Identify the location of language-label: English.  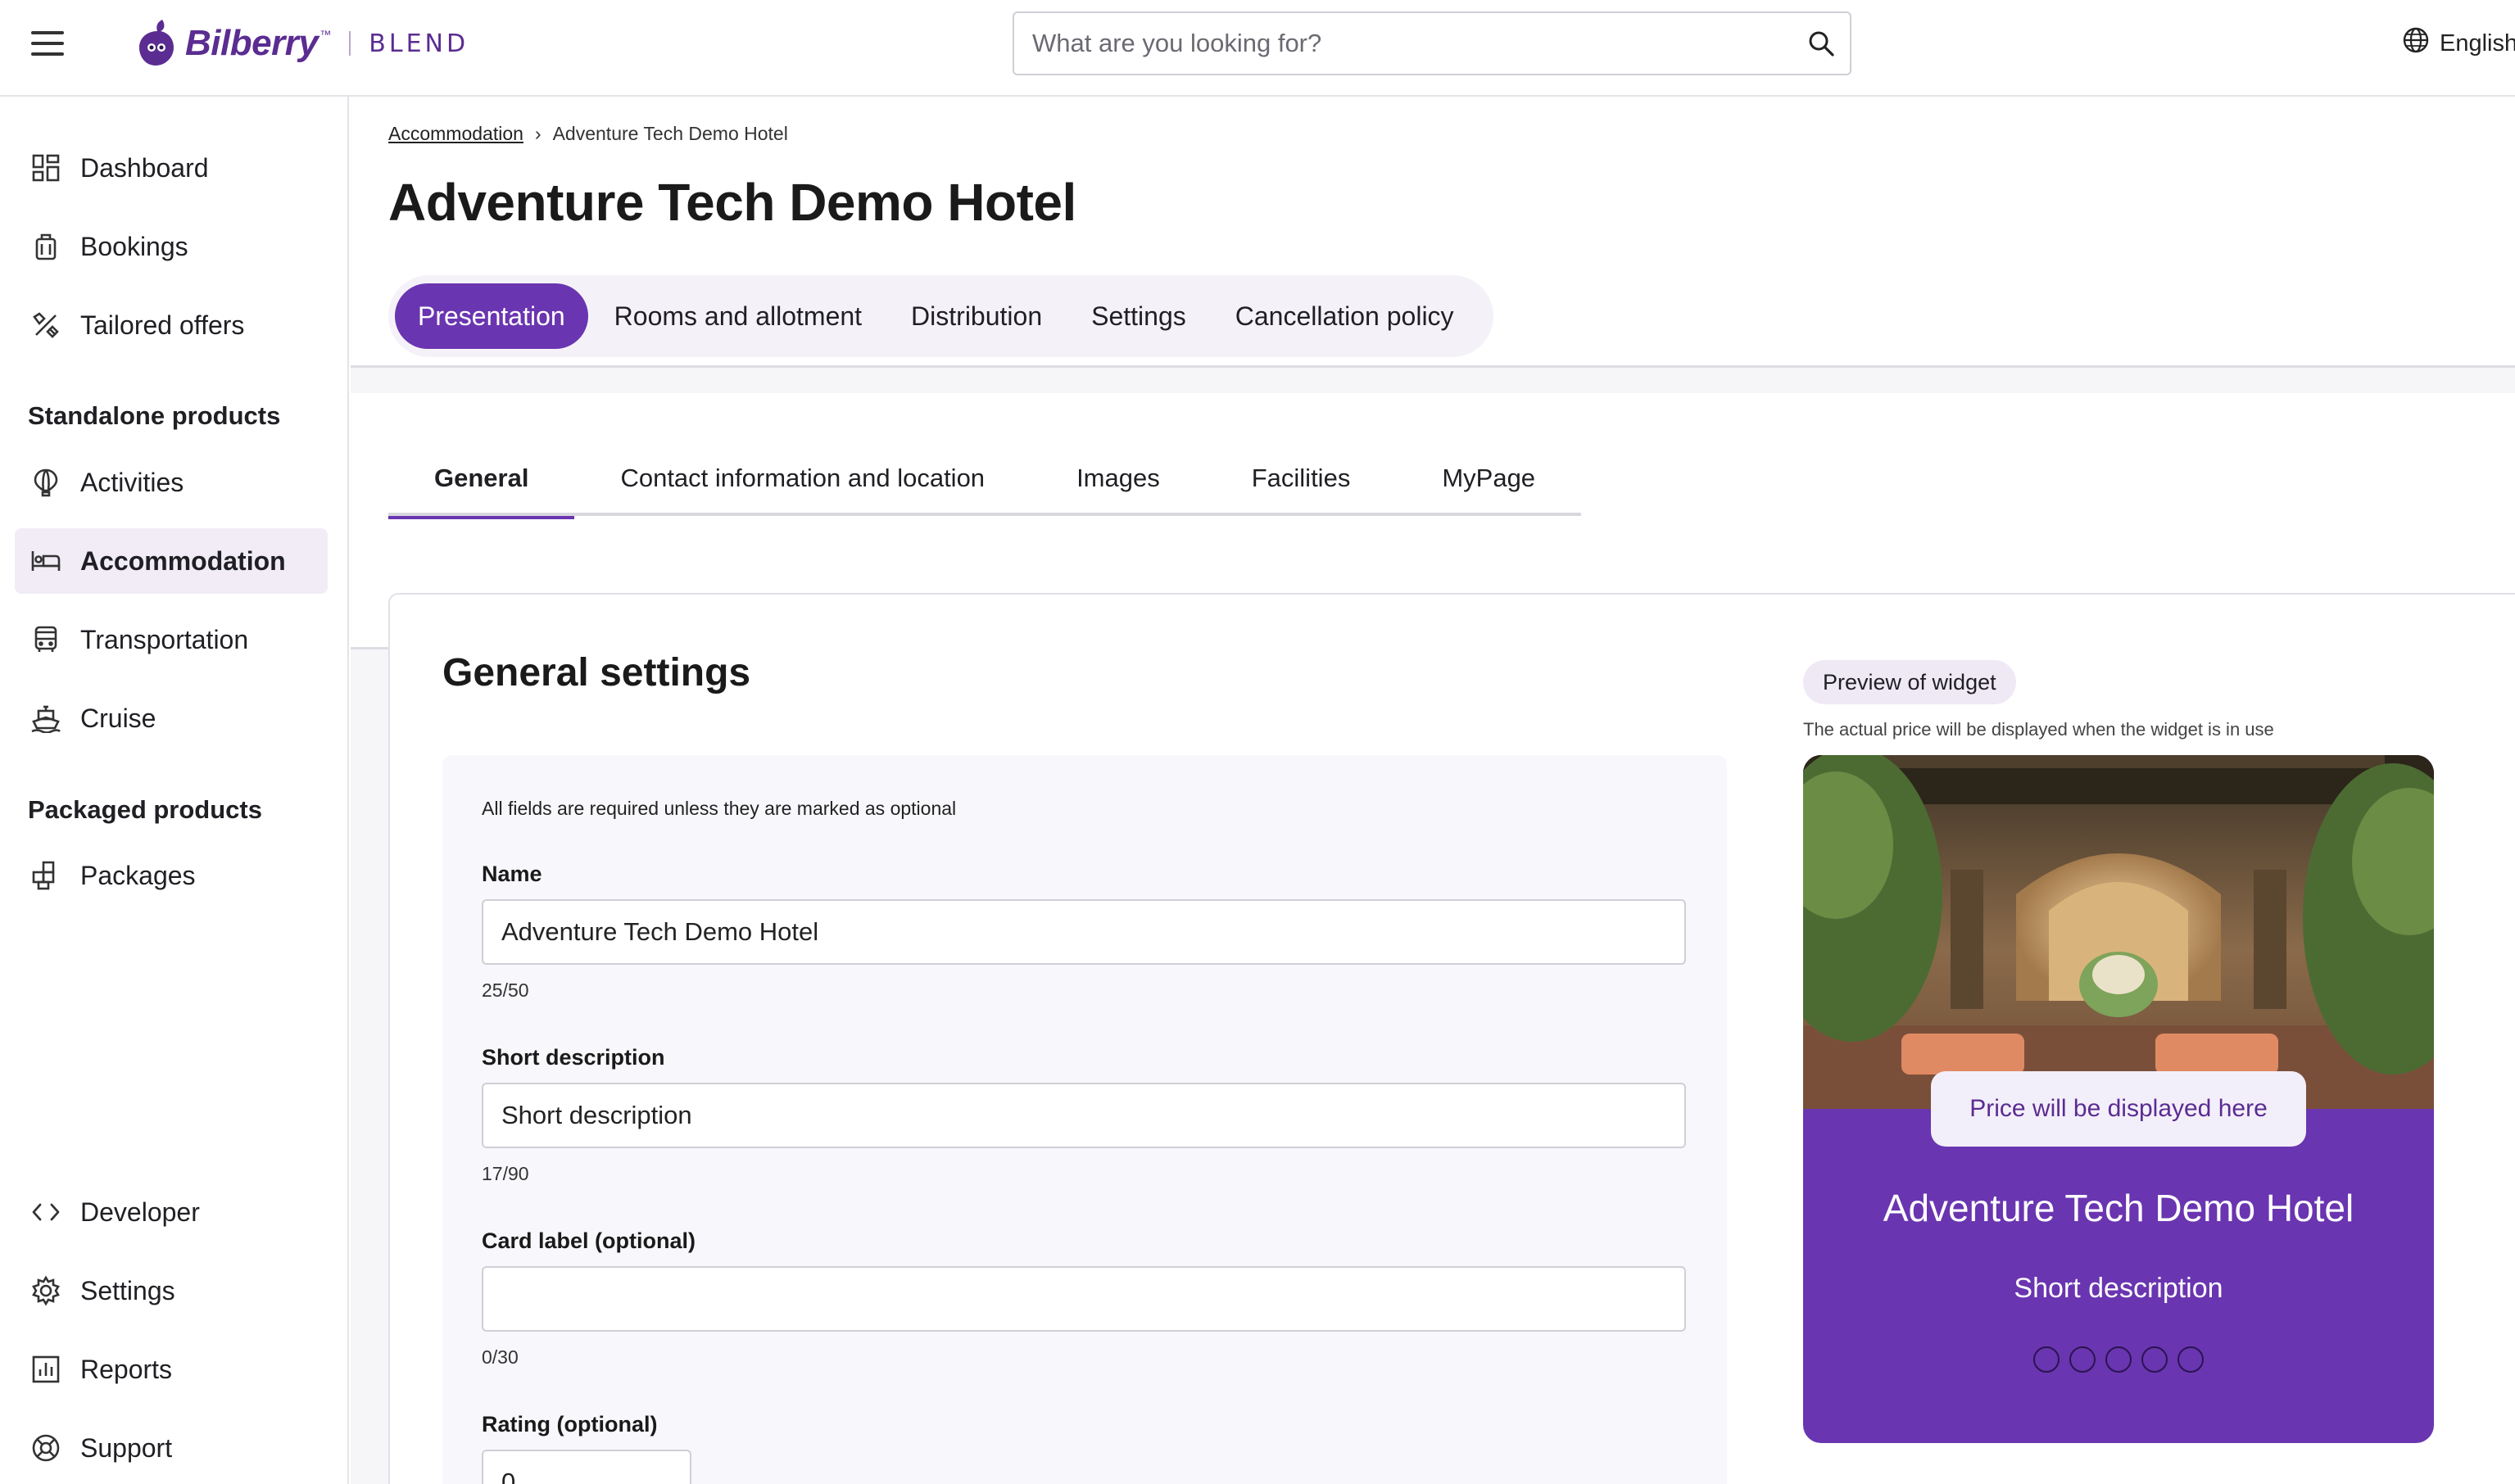
(2477, 43).